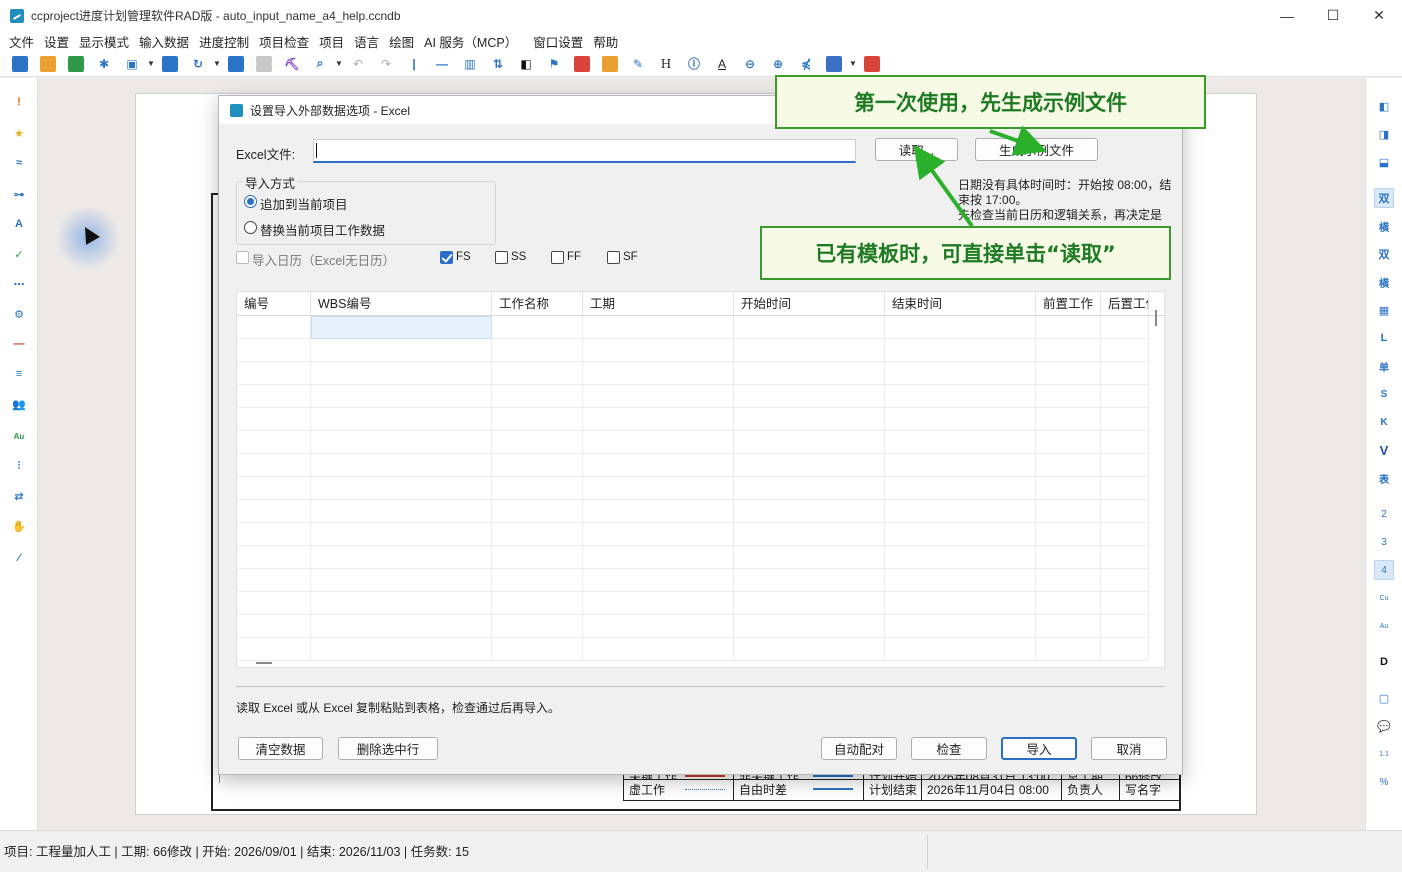 The width and height of the screenshot is (1402, 872). Describe the element at coordinates (1384, 282) in the screenshot. I see `mode-horizontal-alt: 横` at that location.